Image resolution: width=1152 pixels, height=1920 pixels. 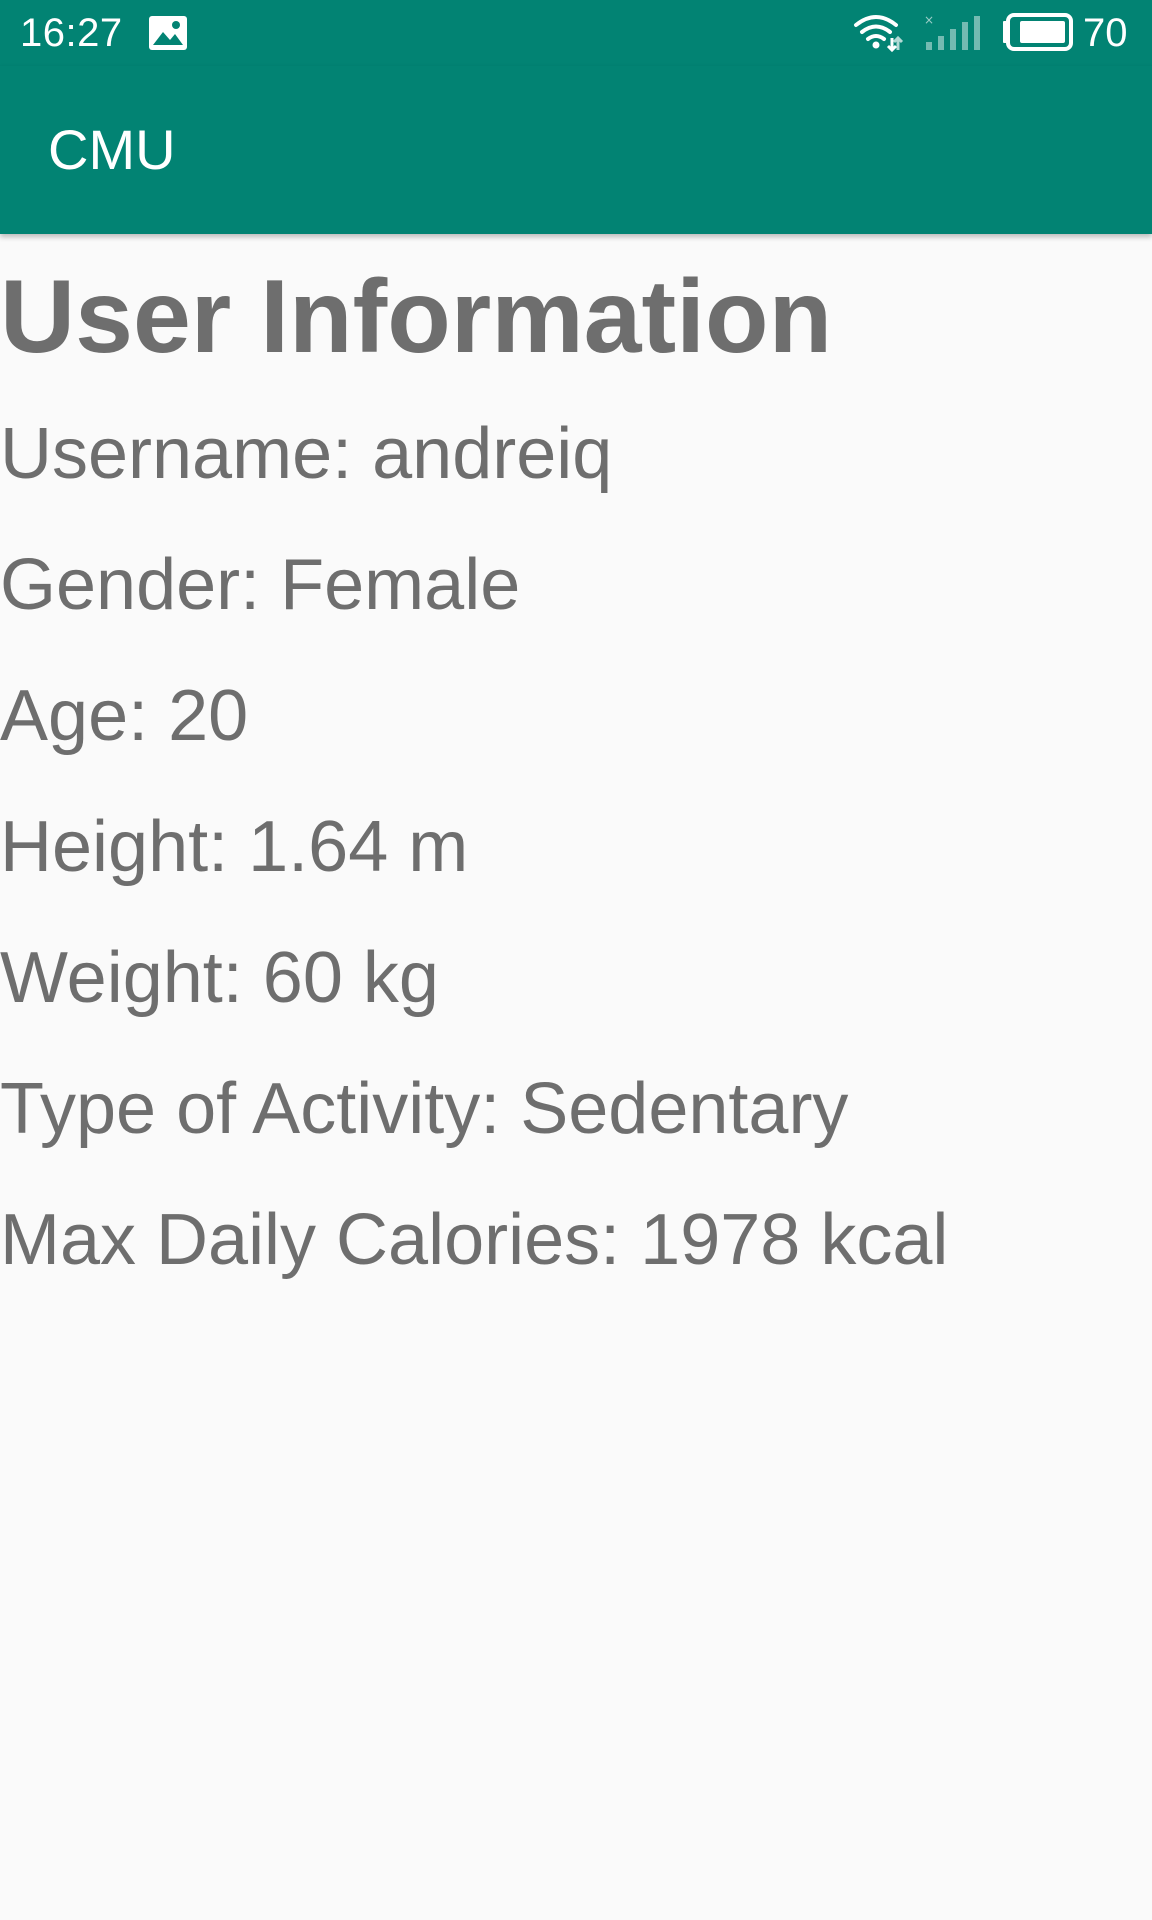 What do you see at coordinates (576, 150) in the screenshot?
I see `app-bar: CMU` at bounding box center [576, 150].